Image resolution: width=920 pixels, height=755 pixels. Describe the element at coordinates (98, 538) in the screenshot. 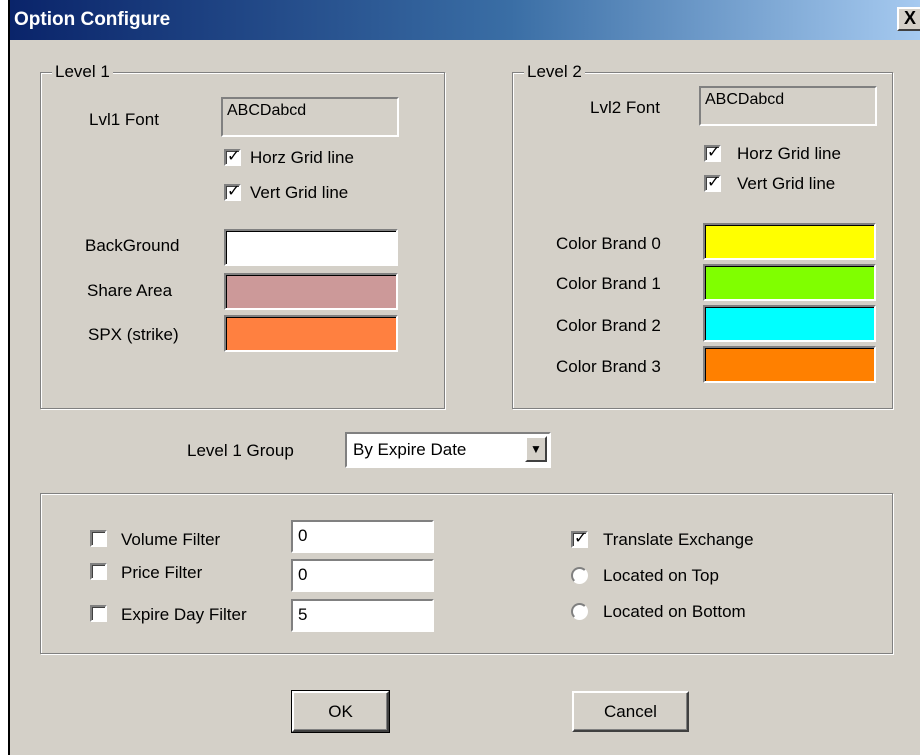

I see `volume-filter-checkbox` at that location.